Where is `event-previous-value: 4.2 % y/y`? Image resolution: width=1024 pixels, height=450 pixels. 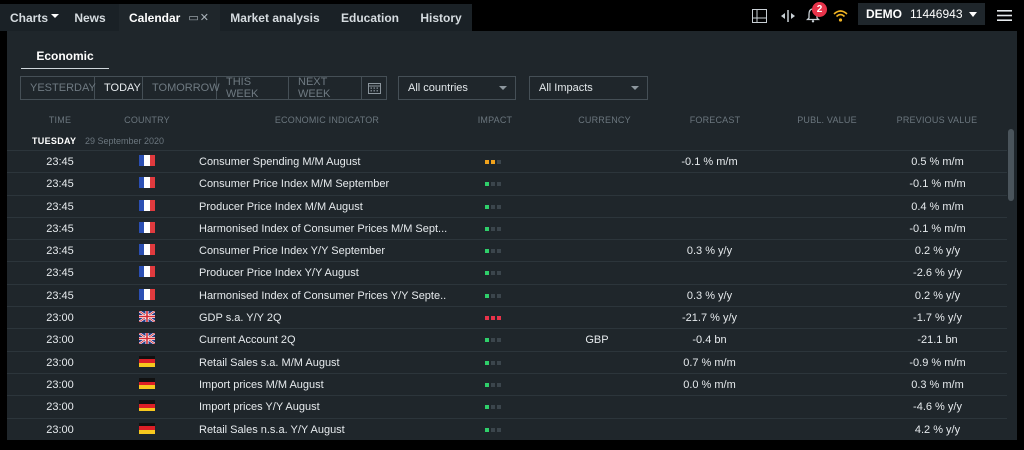 event-previous-value: 4.2 % y/y is located at coordinates (937, 429).